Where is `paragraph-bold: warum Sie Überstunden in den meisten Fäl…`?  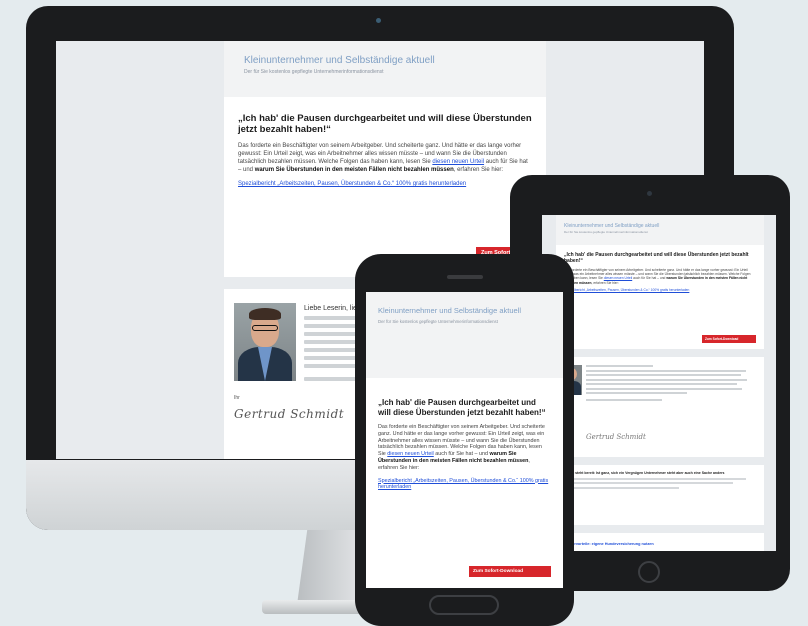
paragraph-bold: warum Sie Überstunden in den meisten Fäl… is located at coordinates (354, 170).